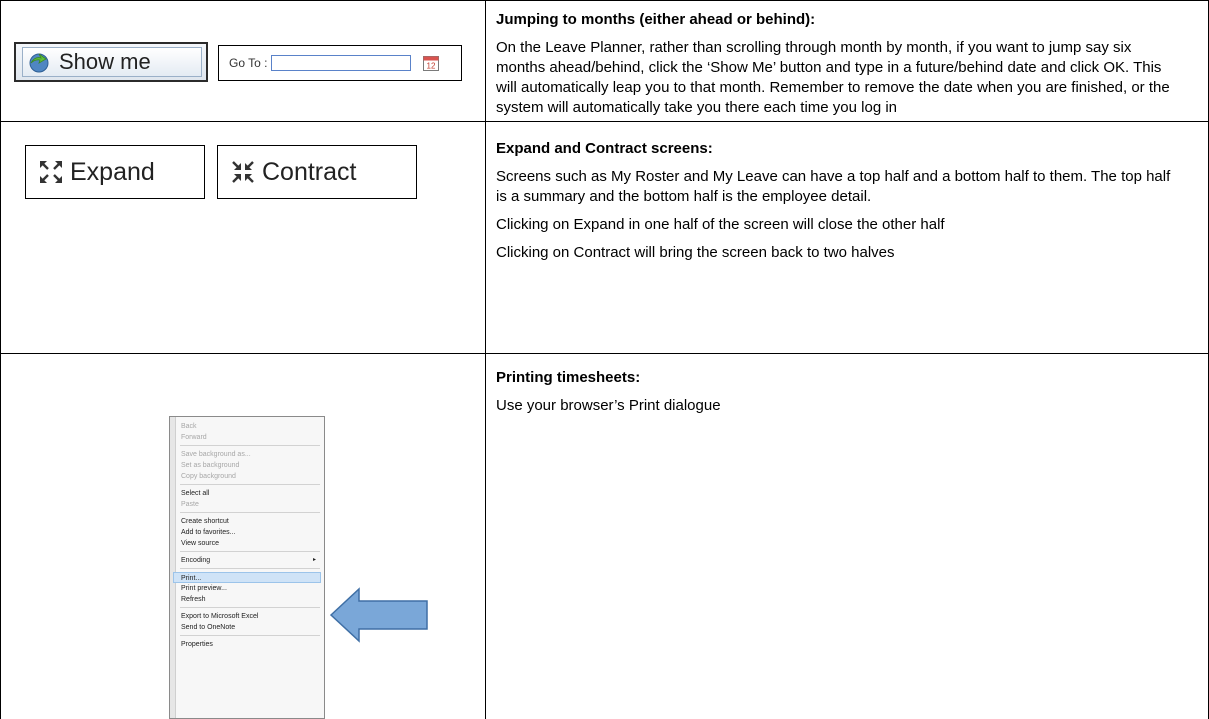 The width and height of the screenshot is (1209, 719). I want to click on context-menu-item: Export to Microsoft Excel, so click(247, 616).